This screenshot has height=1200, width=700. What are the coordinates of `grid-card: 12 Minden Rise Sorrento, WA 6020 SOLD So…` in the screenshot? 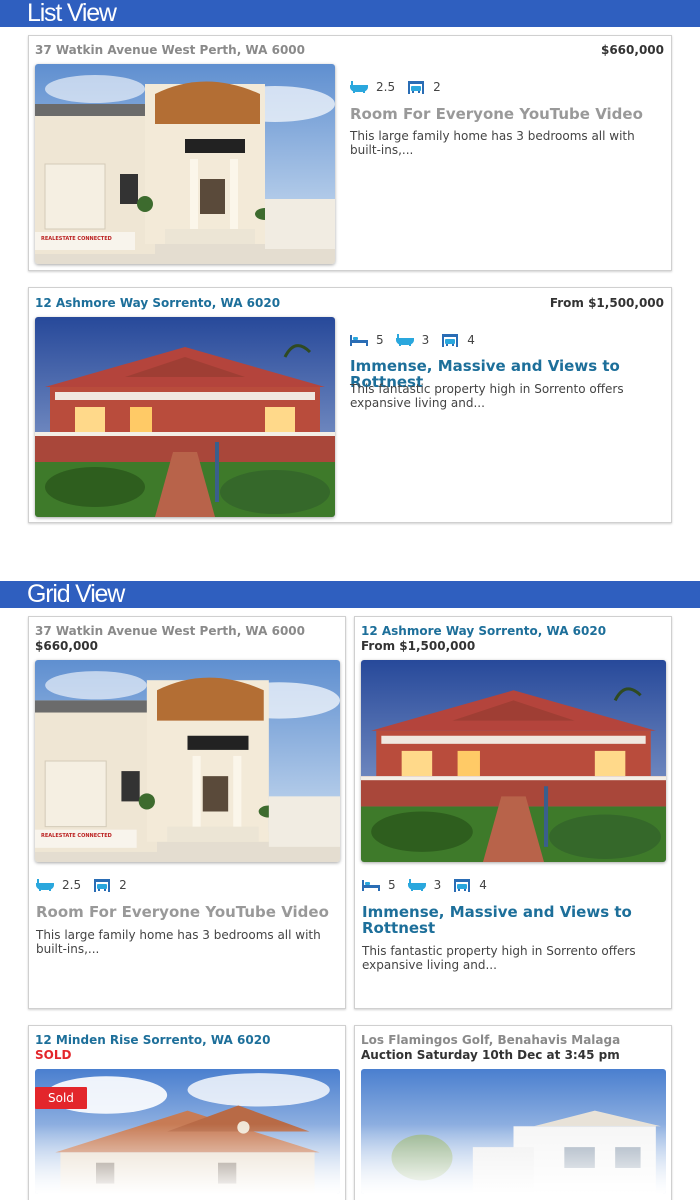 It's located at (187, 1112).